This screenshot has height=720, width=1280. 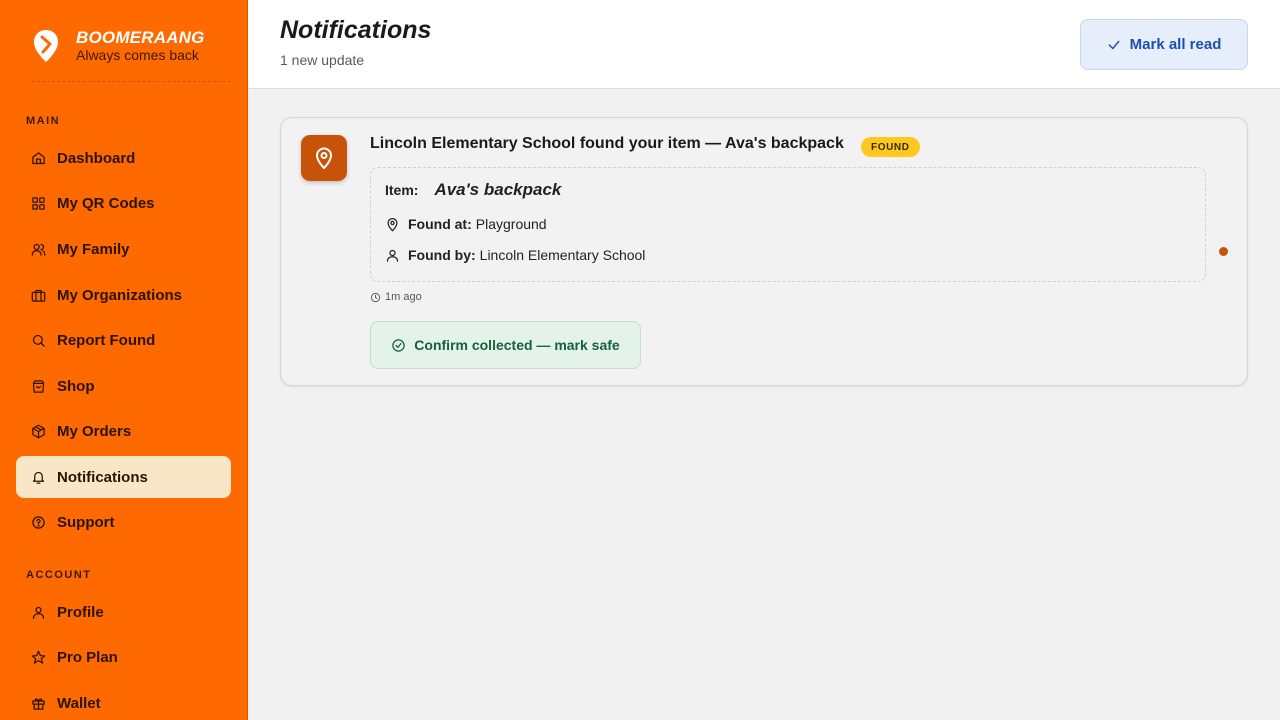 I want to click on sidebar-item-dashboard: Dashboard, so click(x=123, y=158).